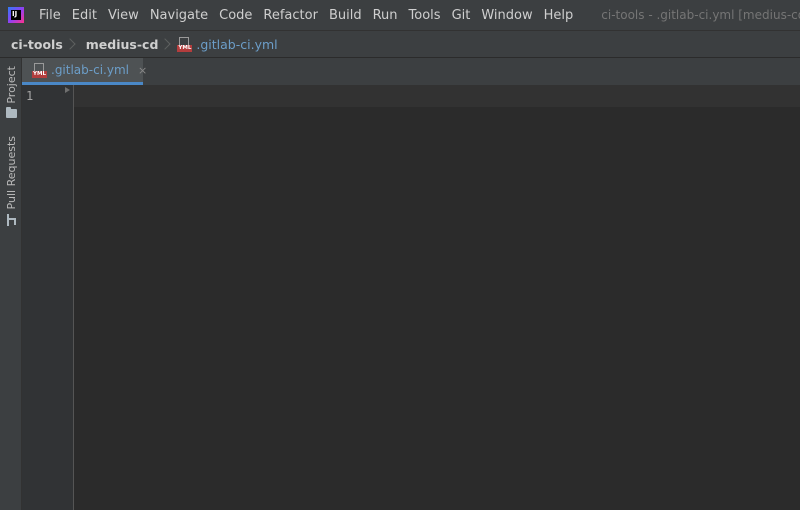 Image resolution: width=800 pixels, height=510 pixels. What do you see at coordinates (84, 15) in the screenshot?
I see `menu-edit: Edit` at bounding box center [84, 15].